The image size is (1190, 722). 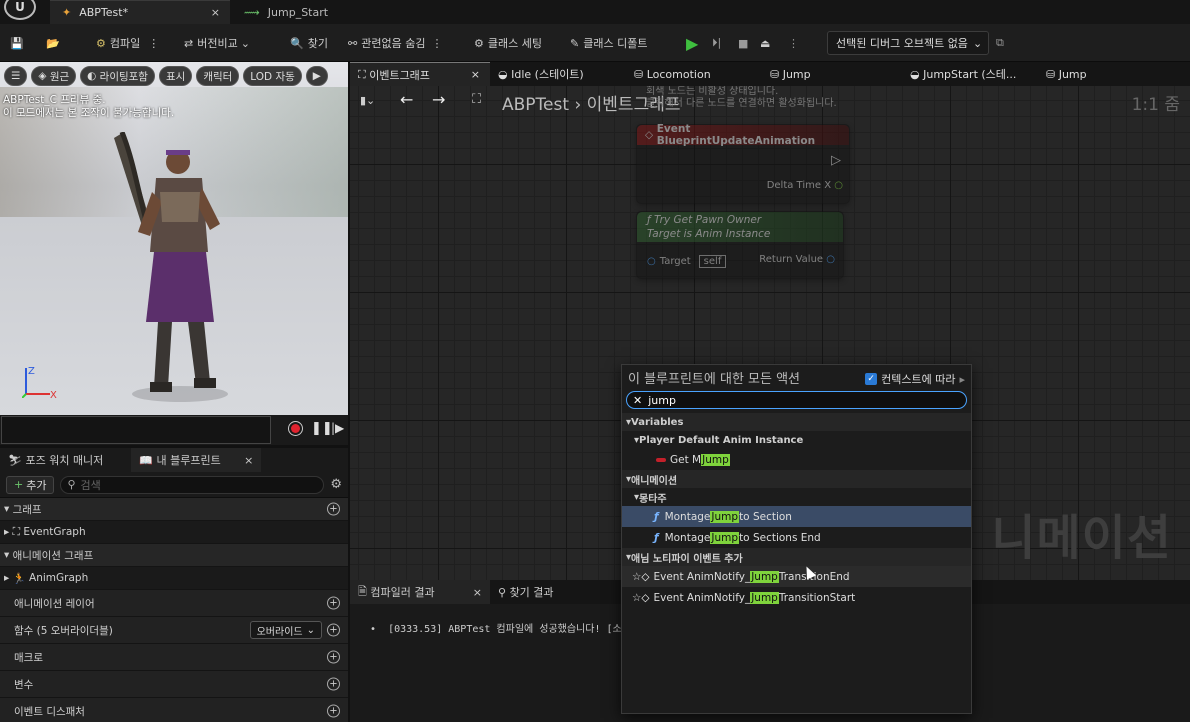 What do you see at coordinates (174, 657) in the screenshot?
I see `category-macros: 매크로 +` at bounding box center [174, 657].